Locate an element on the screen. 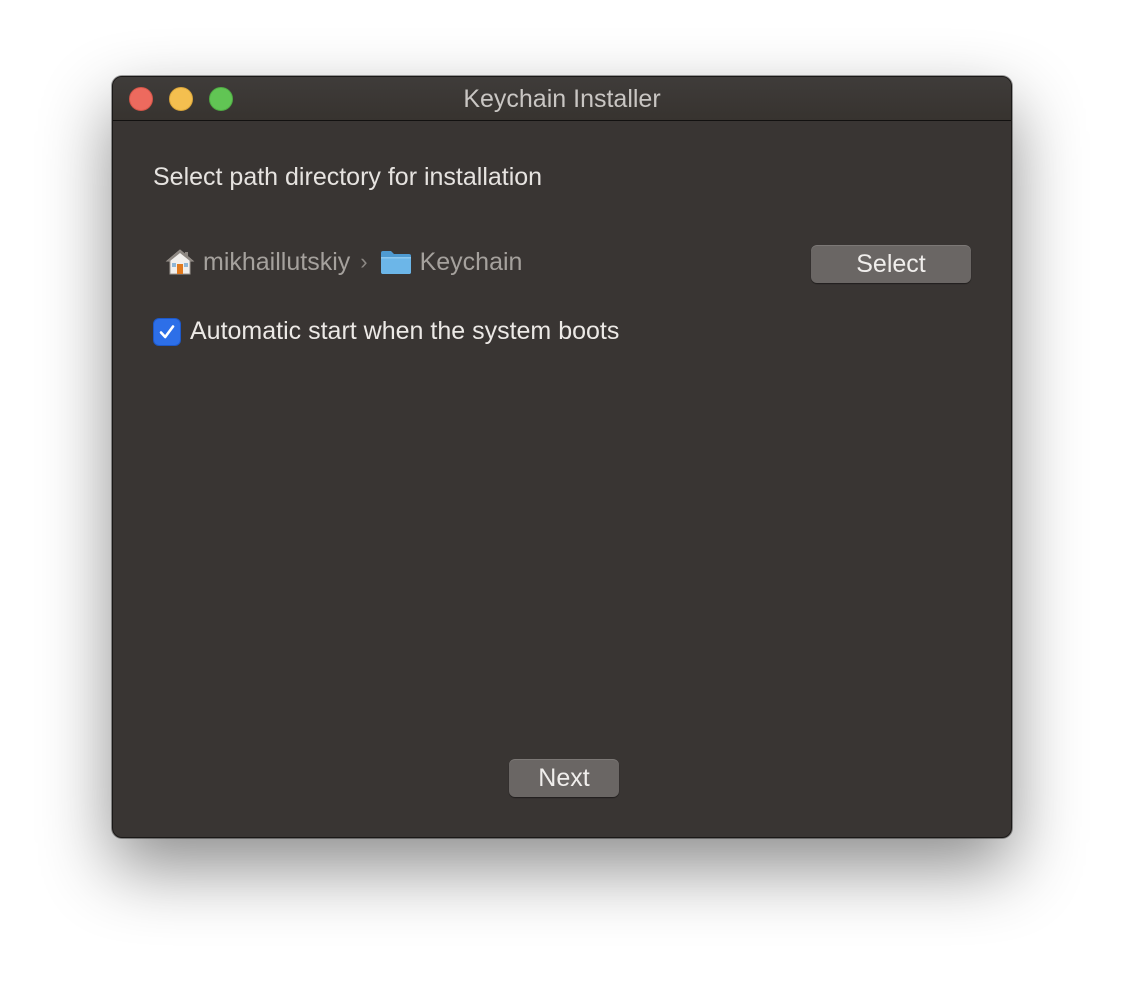 The image size is (1124, 986). path-control: mikhaillutskiy › Keychain is located at coordinates (343, 262).